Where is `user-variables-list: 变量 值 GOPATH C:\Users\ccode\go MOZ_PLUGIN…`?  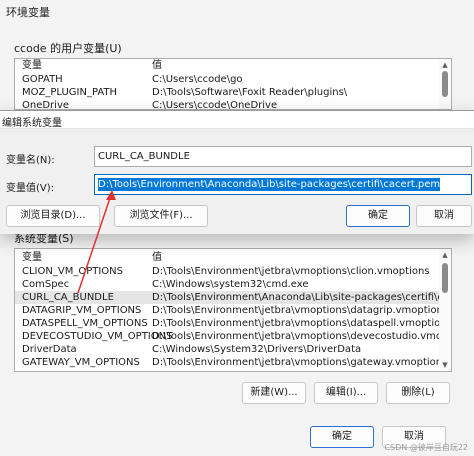 user-variables-list: 变量 值 GOPATH C:\Users\ccode\go MOZ_PLUGIN… is located at coordinates (233, 84).